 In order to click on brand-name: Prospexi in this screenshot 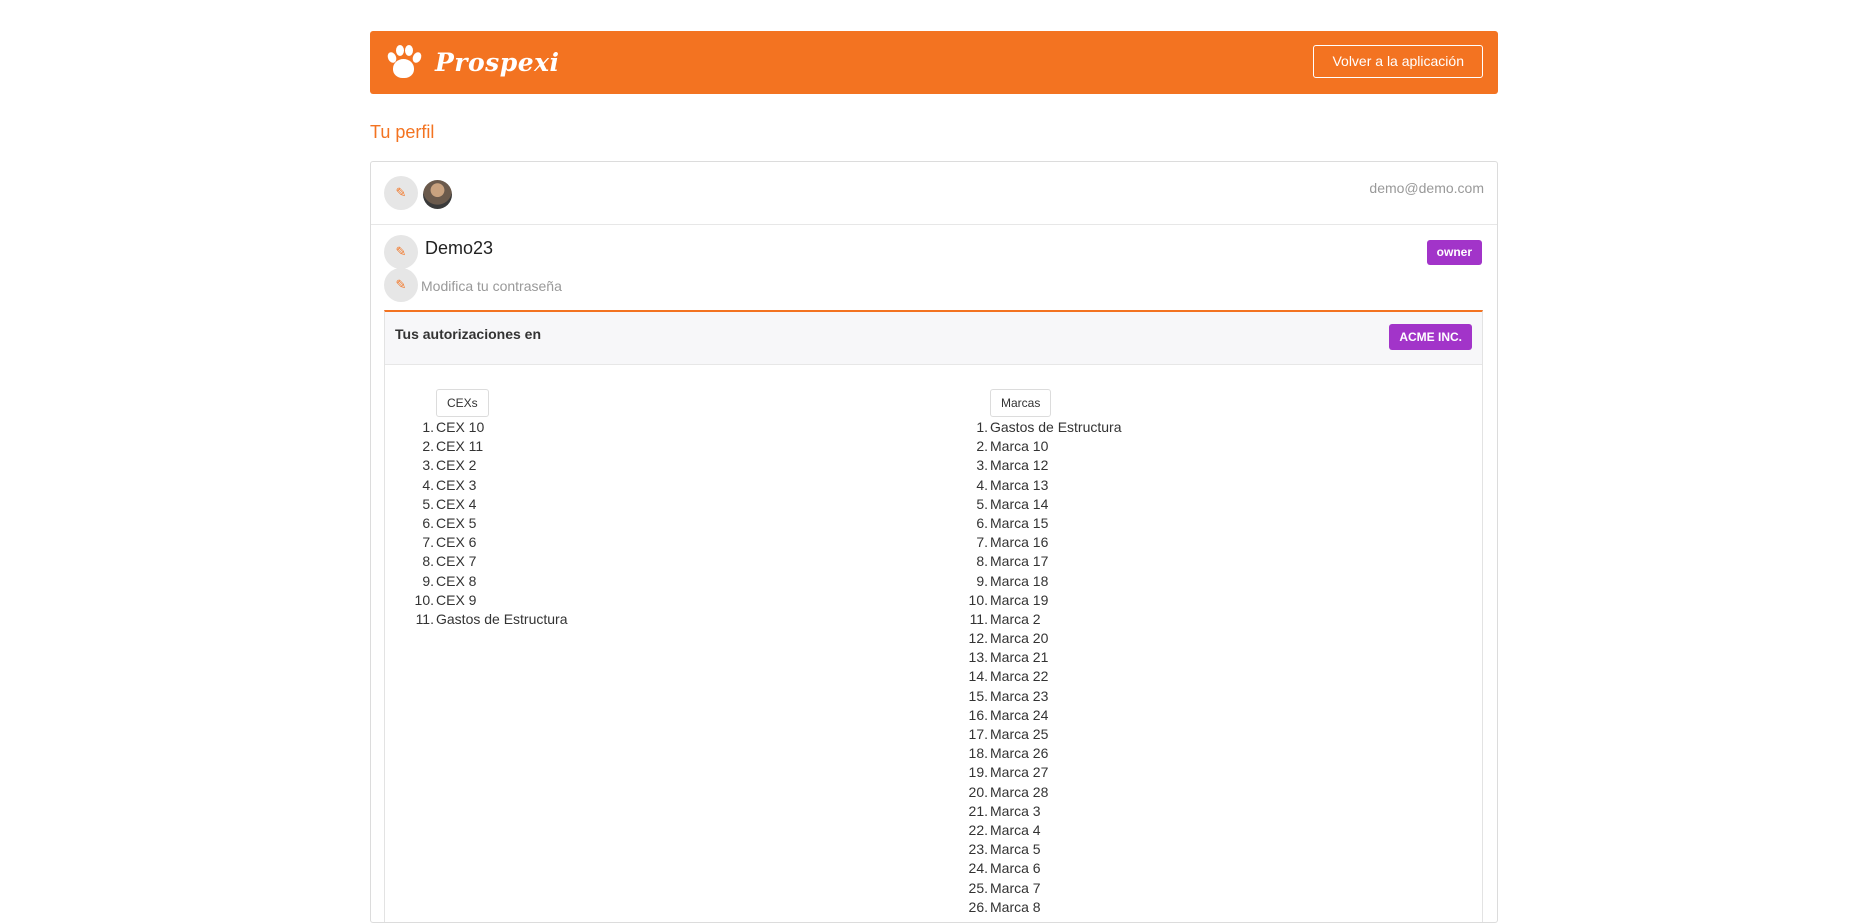, I will do `click(497, 62)`.